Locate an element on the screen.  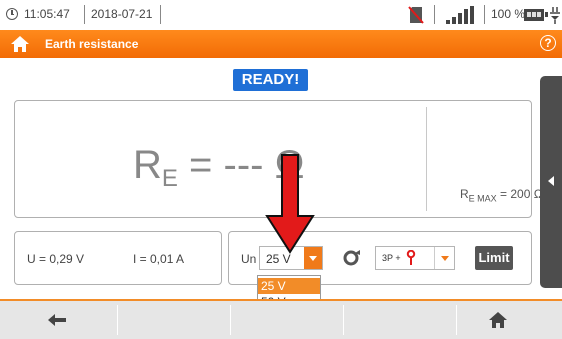
charging-plug-icon is located at coordinates (555, 15).